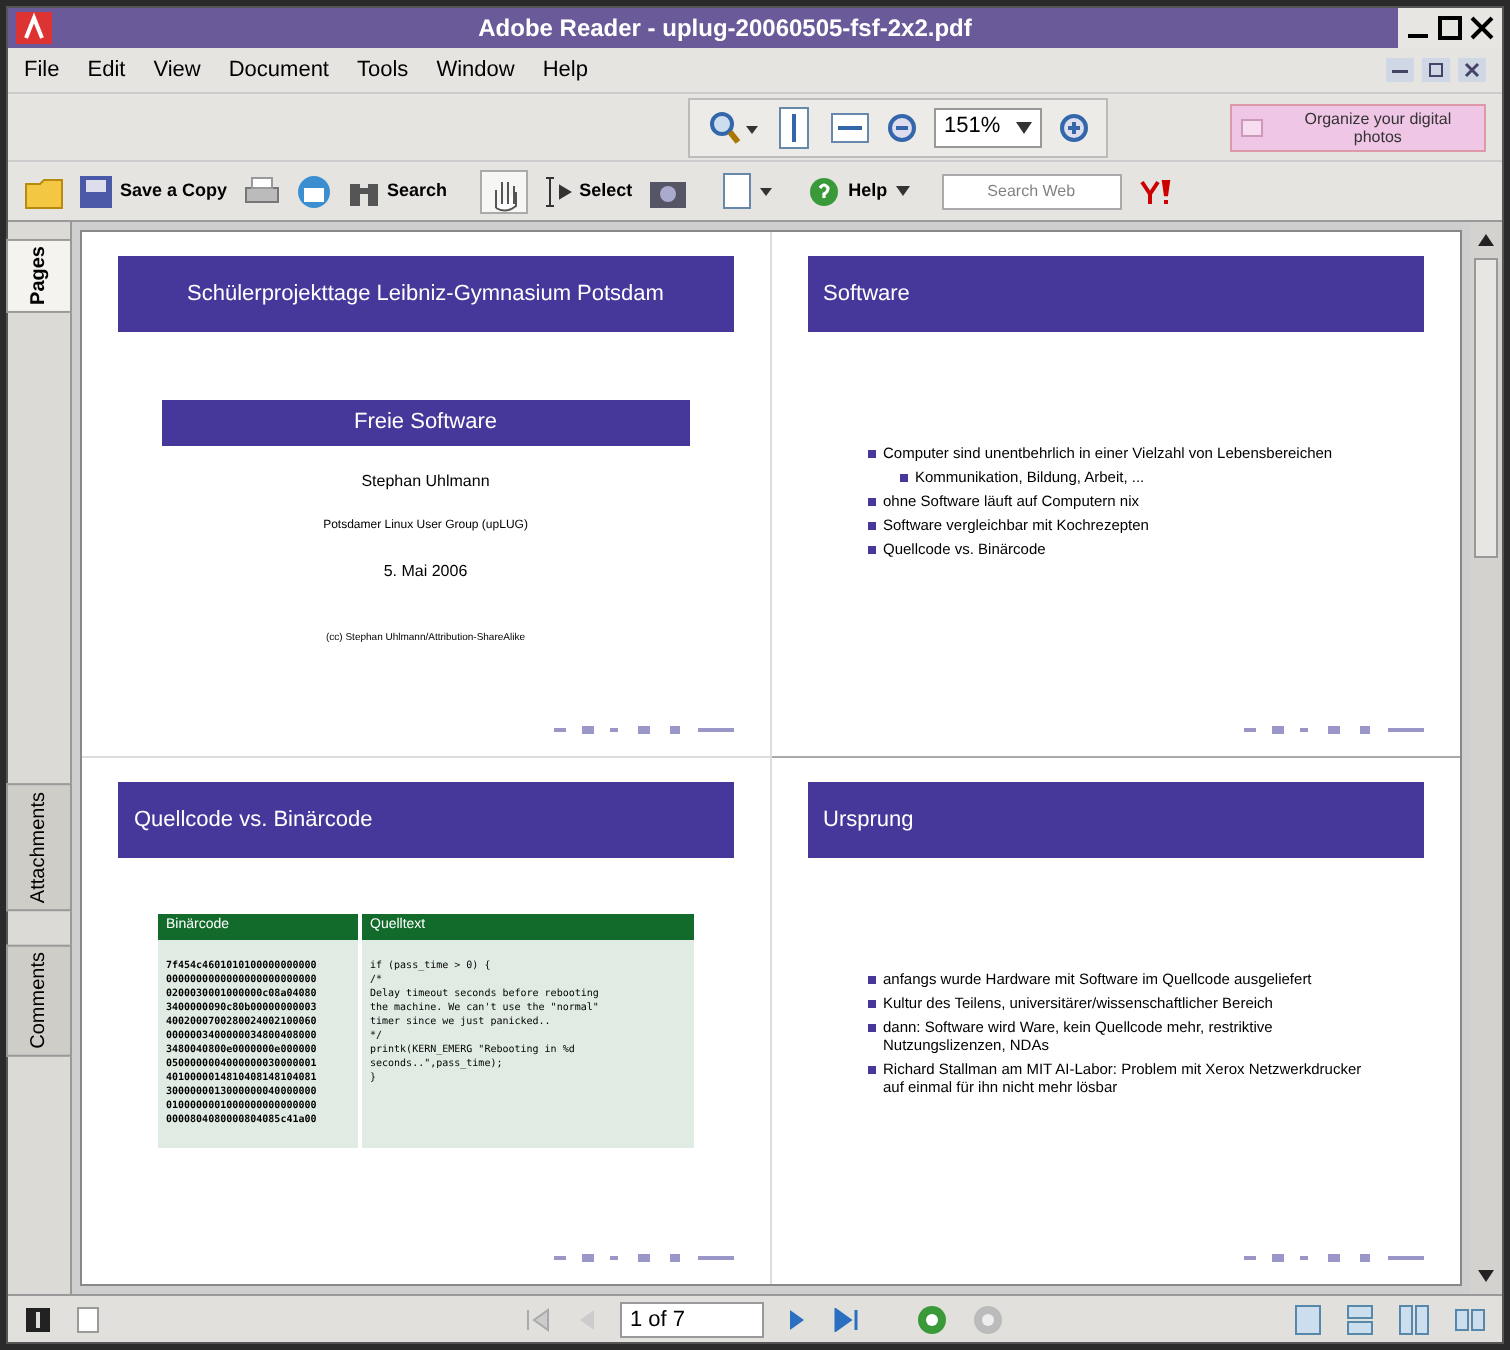 The width and height of the screenshot is (1510, 1350). I want to click on slide-header: Schülerprojekttage Leibniz-Gymnasium Potsdam, so click(425, 294).